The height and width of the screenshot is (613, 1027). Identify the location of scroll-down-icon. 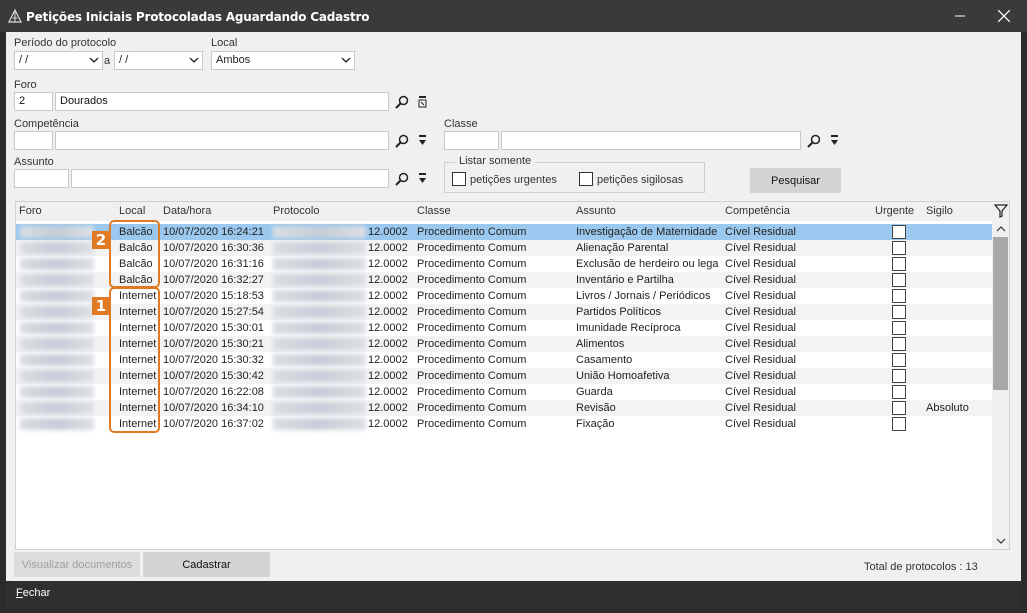
(1001, 541).